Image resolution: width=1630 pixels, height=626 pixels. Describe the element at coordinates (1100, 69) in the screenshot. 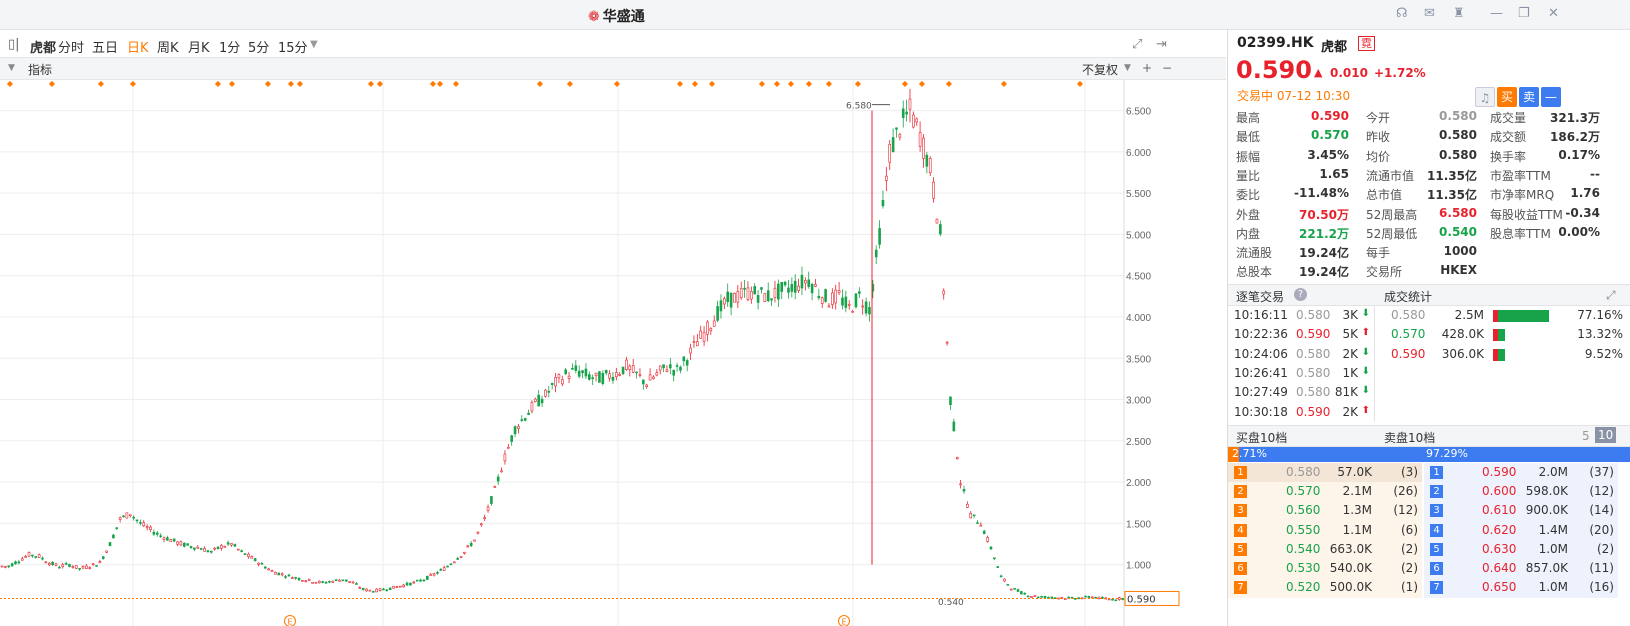

I see `adjust-select: 不复权` at that location.